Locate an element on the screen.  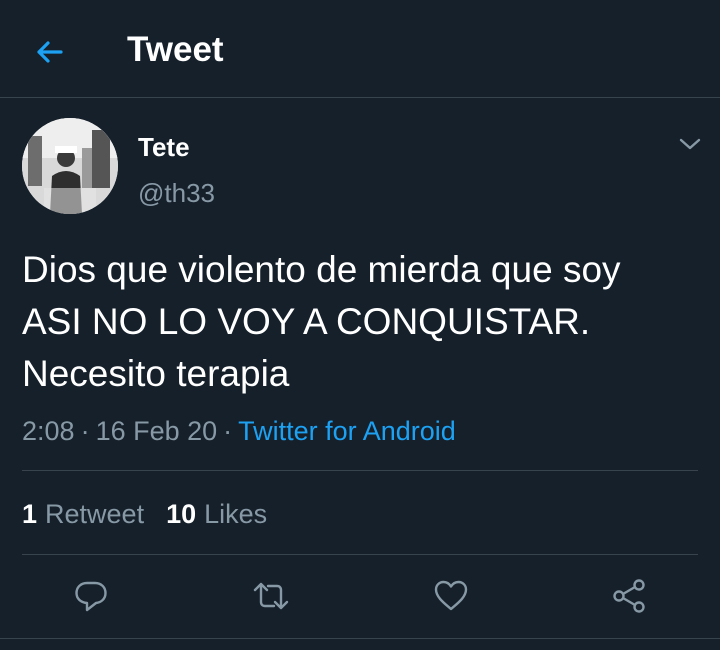
retweets-count: 1 is located at coordinates (30, 514).